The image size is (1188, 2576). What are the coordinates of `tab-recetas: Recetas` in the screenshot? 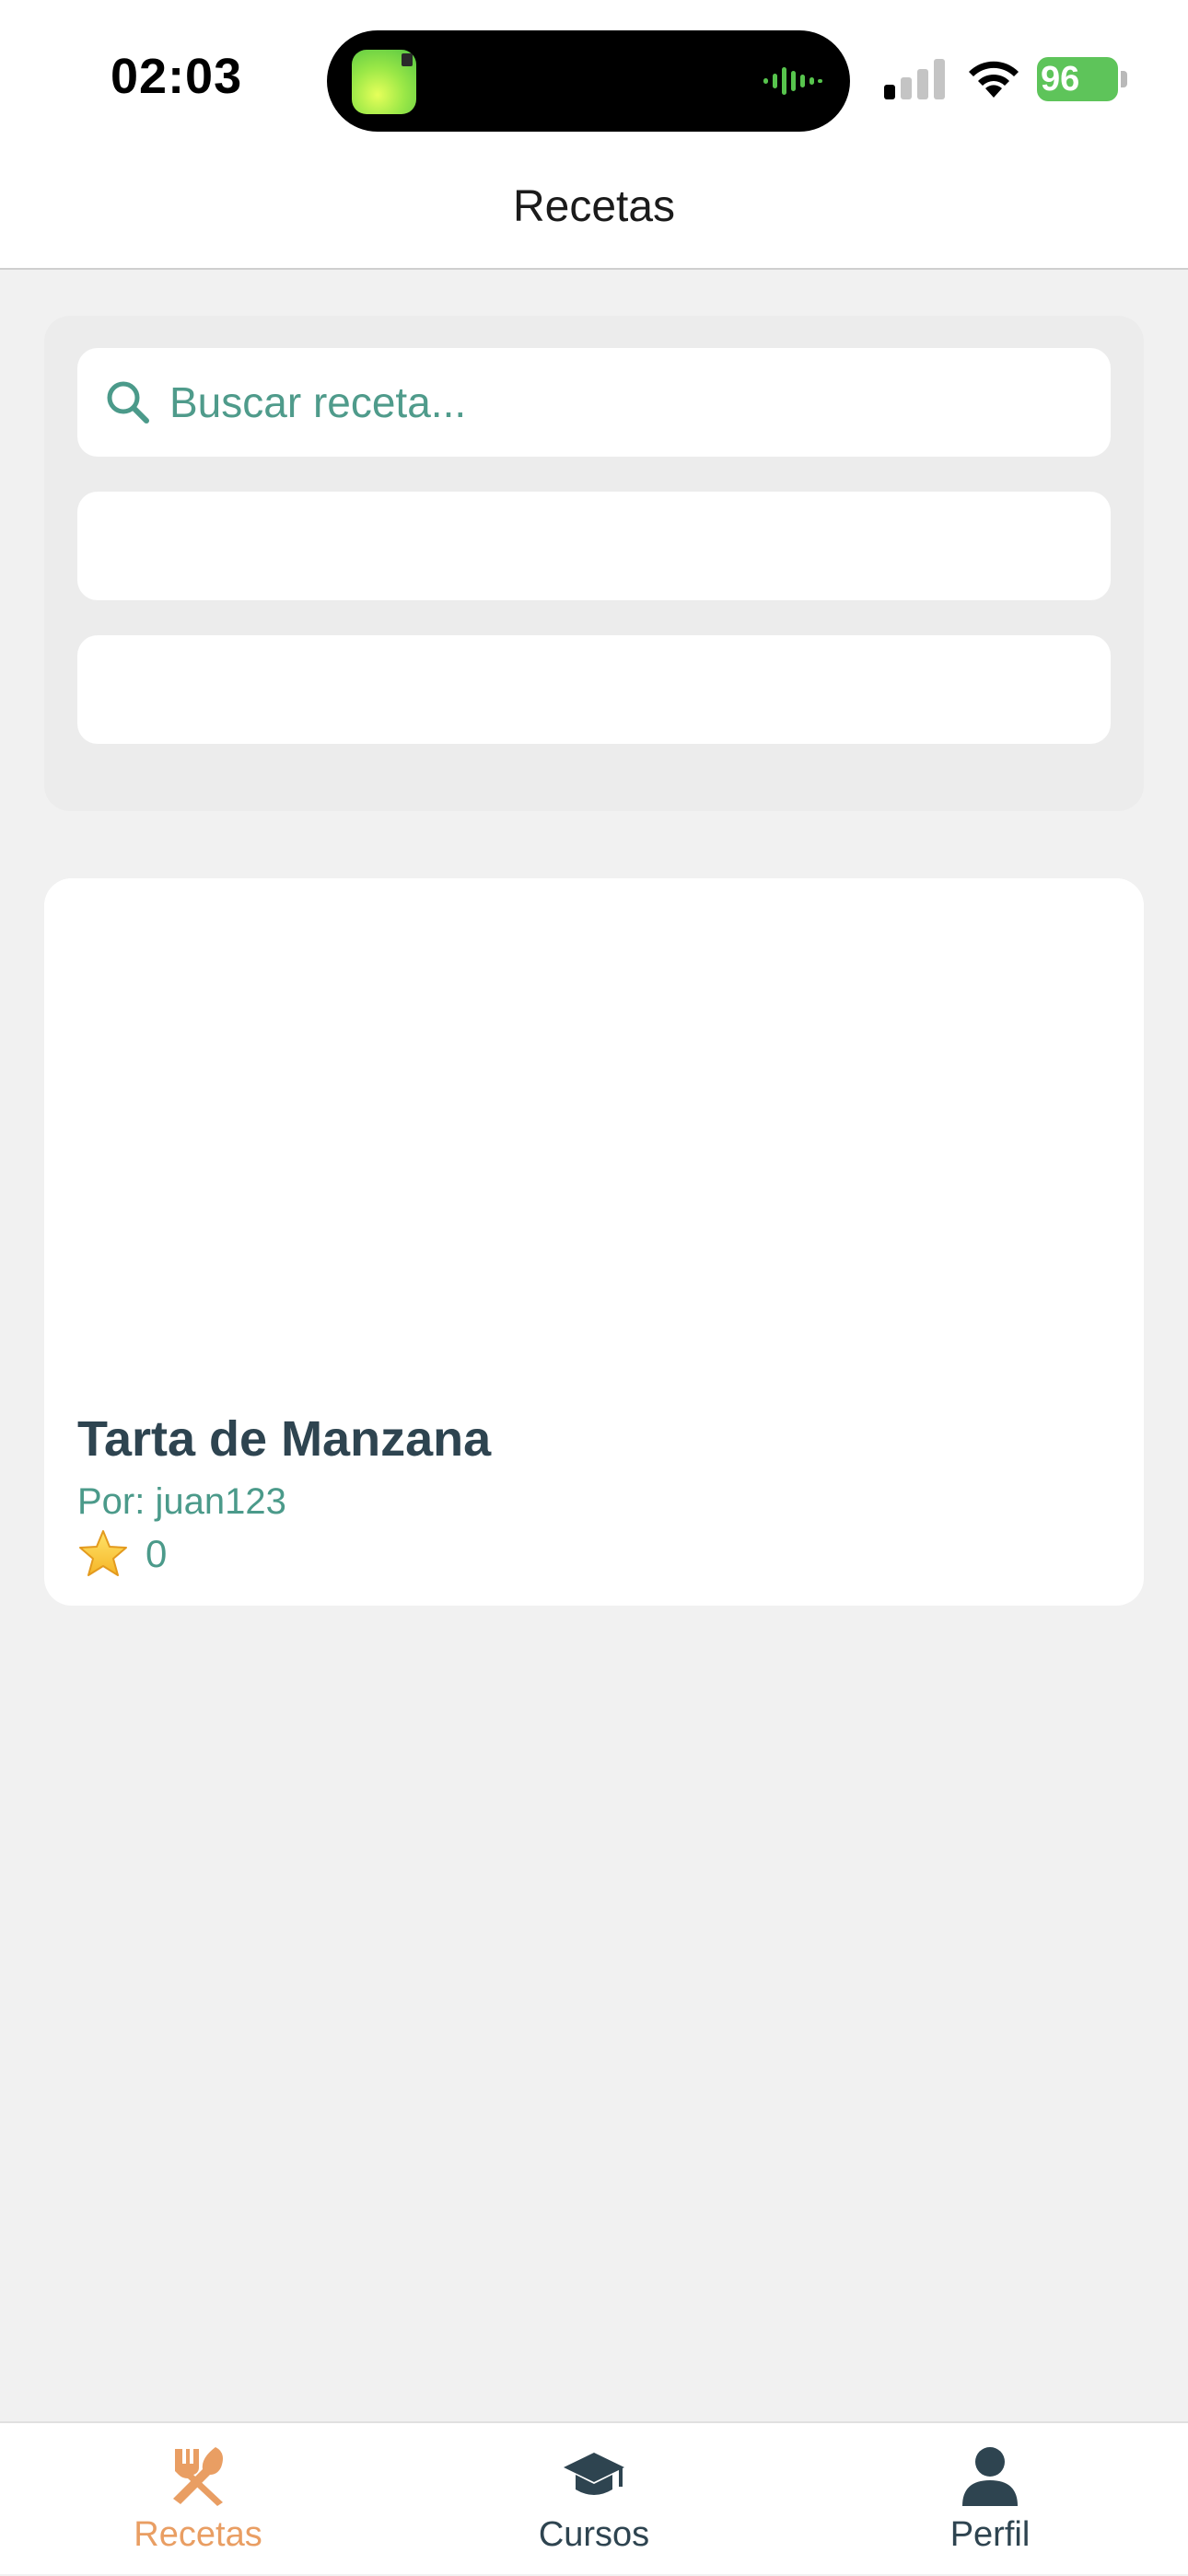 It's located at (198, 2499).